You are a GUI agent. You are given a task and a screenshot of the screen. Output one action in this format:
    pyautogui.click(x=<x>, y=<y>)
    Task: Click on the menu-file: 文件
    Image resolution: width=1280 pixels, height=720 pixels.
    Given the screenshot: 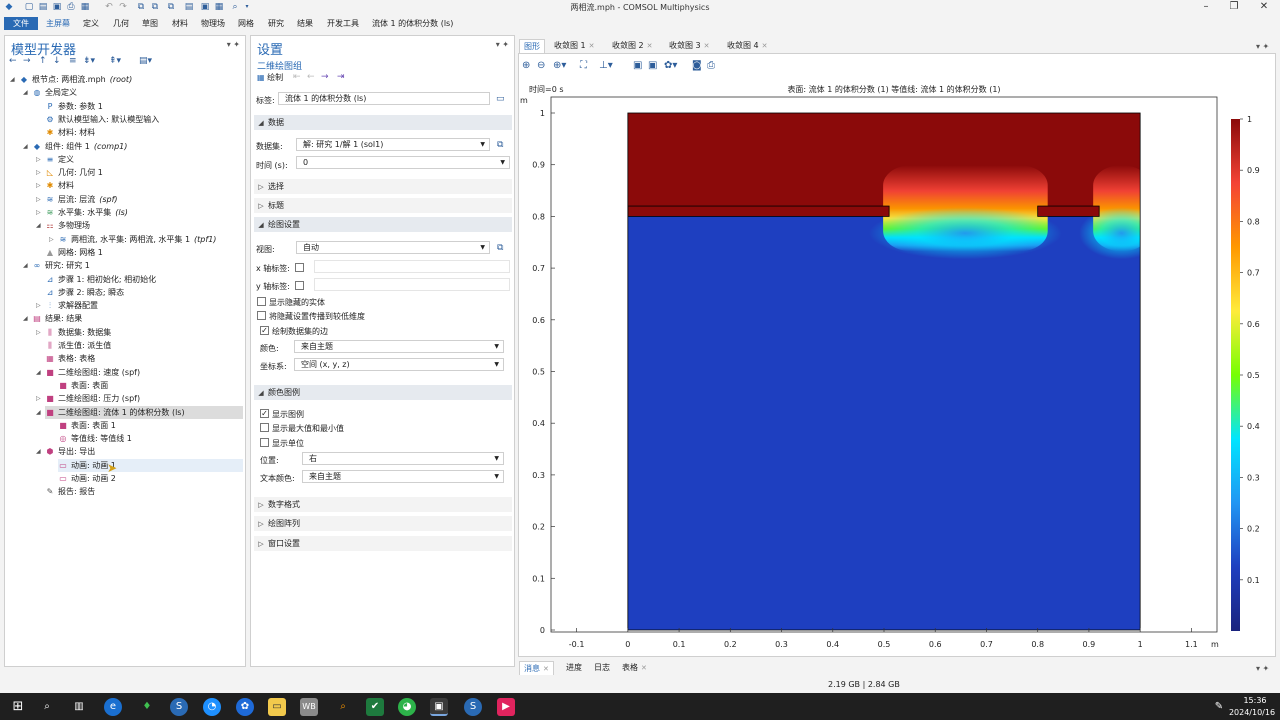 What is the action you would take?
    pyautogui.click(x=21, y=23)
    